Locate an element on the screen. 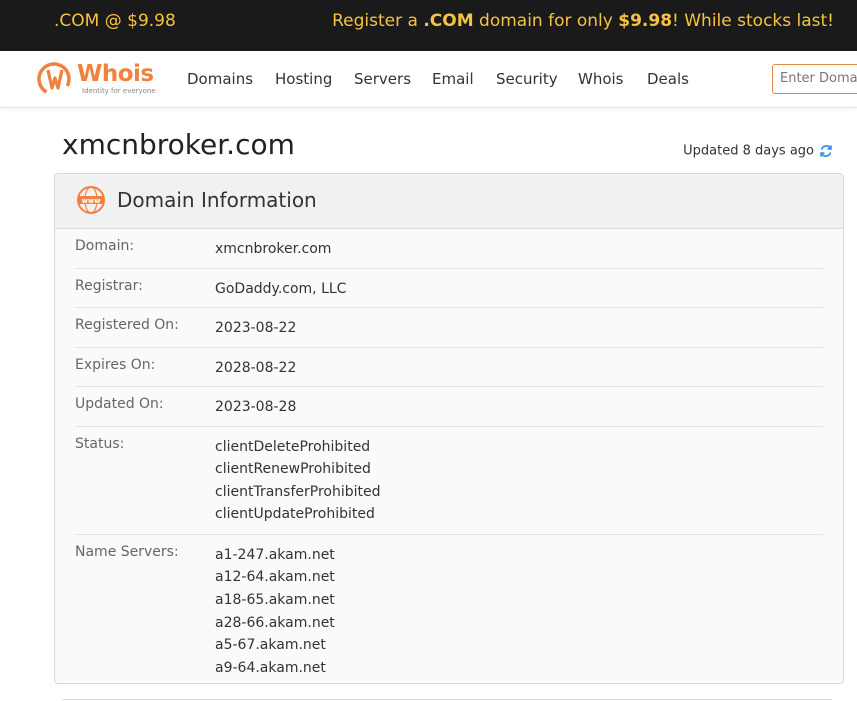 This screenshot has height=701, width=857. nav-item-hosting: Hosting is located at coordinates (303, 79).